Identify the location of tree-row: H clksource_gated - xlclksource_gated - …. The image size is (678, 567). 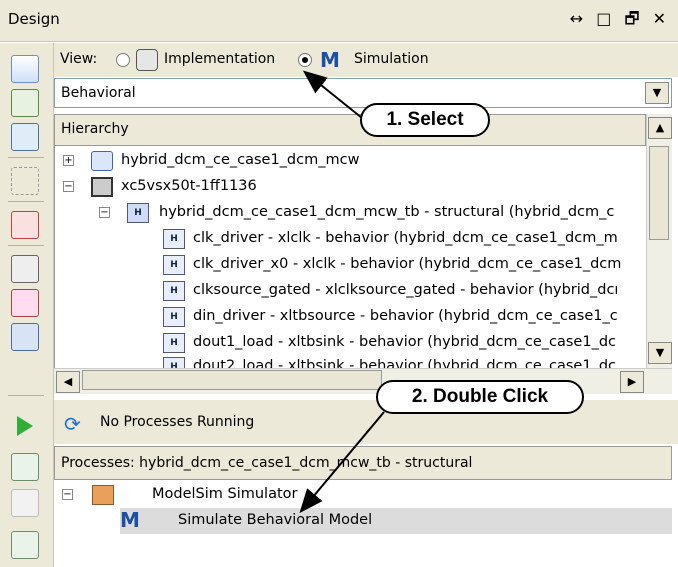
(350, 291).